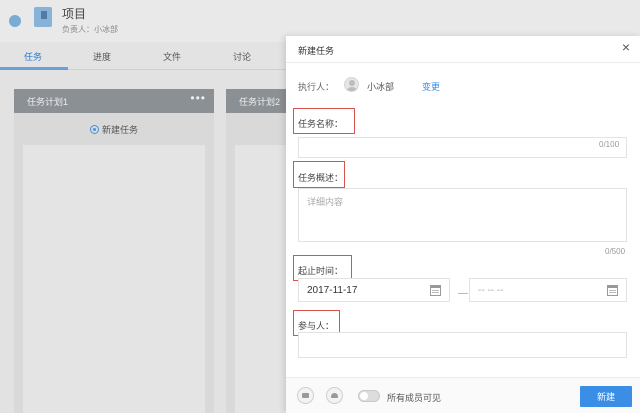 This screenshot has height=413, width=640. What do you see at coordinates (609, 144) in the screenshot?
I see `task-name-counter: 0/100` at bounding box center [609, 144].